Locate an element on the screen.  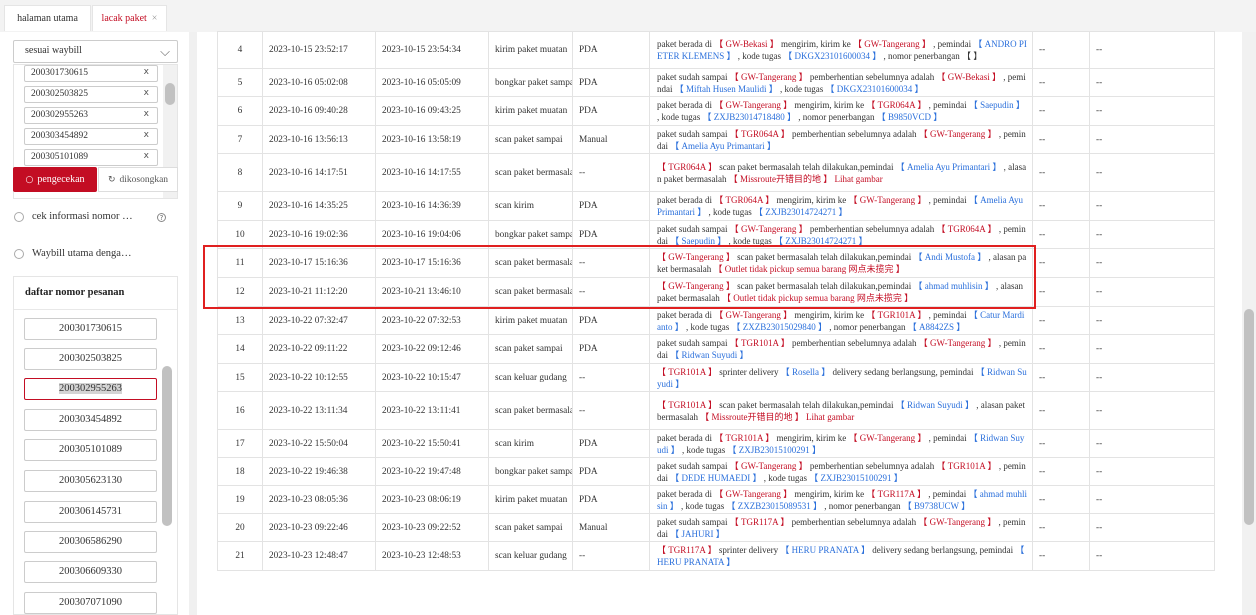
description-segment: mengirim, kirim ke is located at coordinates (829, 105).